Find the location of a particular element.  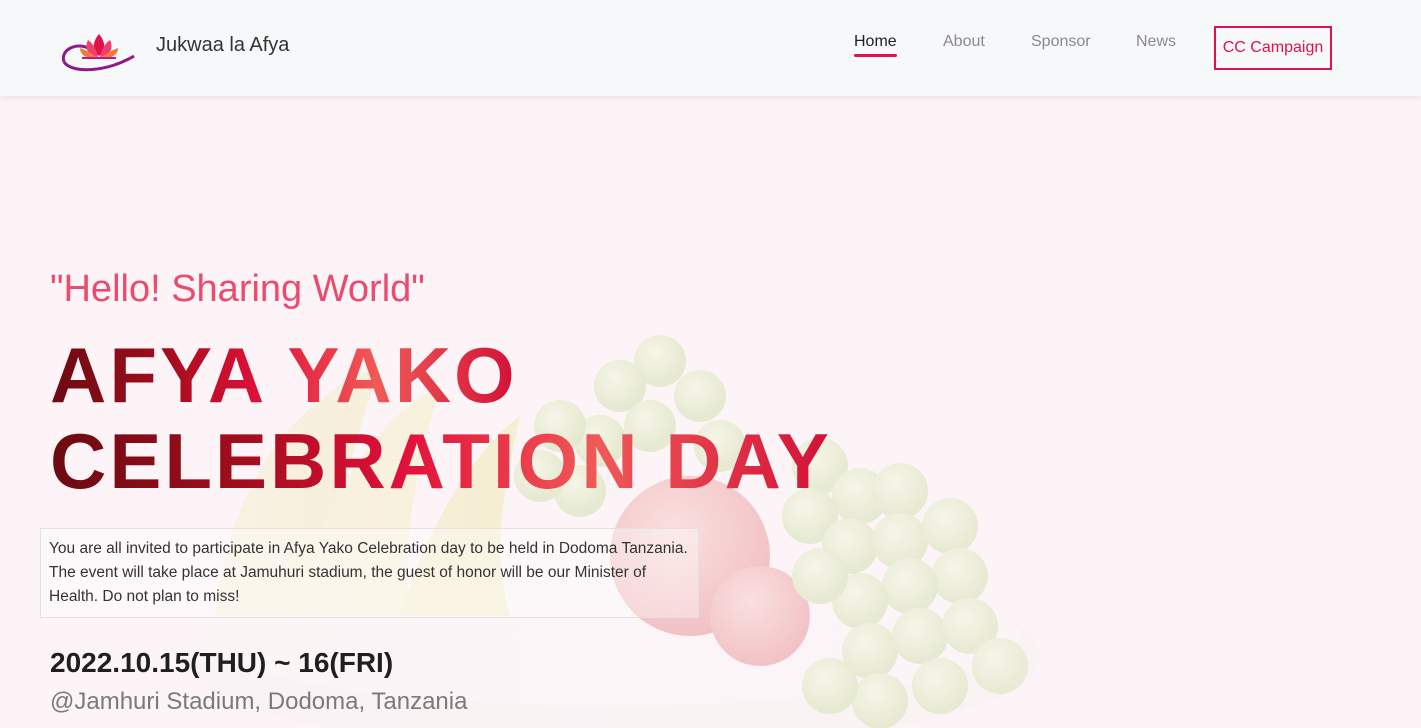

nav-sponsor: Sponsor is located at coordinates (1061, 42).